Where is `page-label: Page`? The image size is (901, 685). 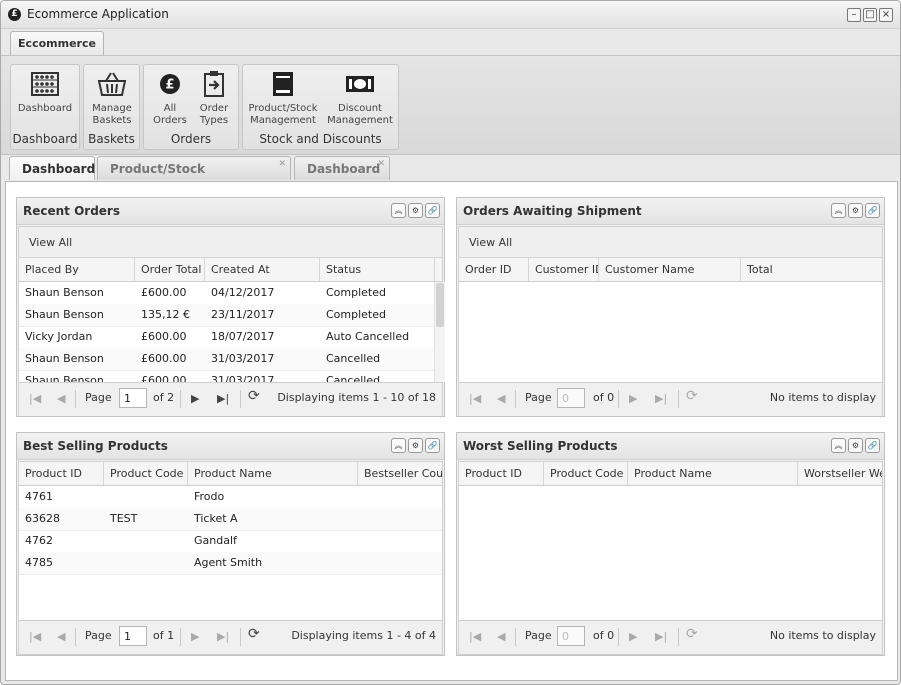
page-label: Page is located at coordinates (98, 635).